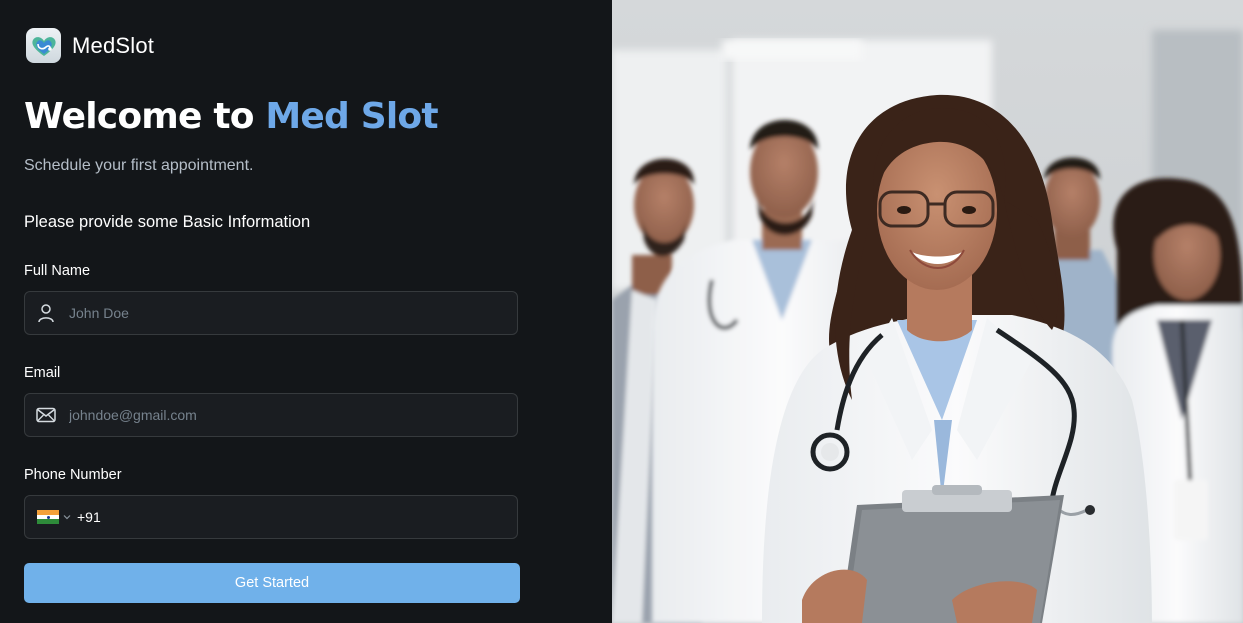 This screenshot has width=1243, height=623. I want to click on email-field, so click(271, 415).